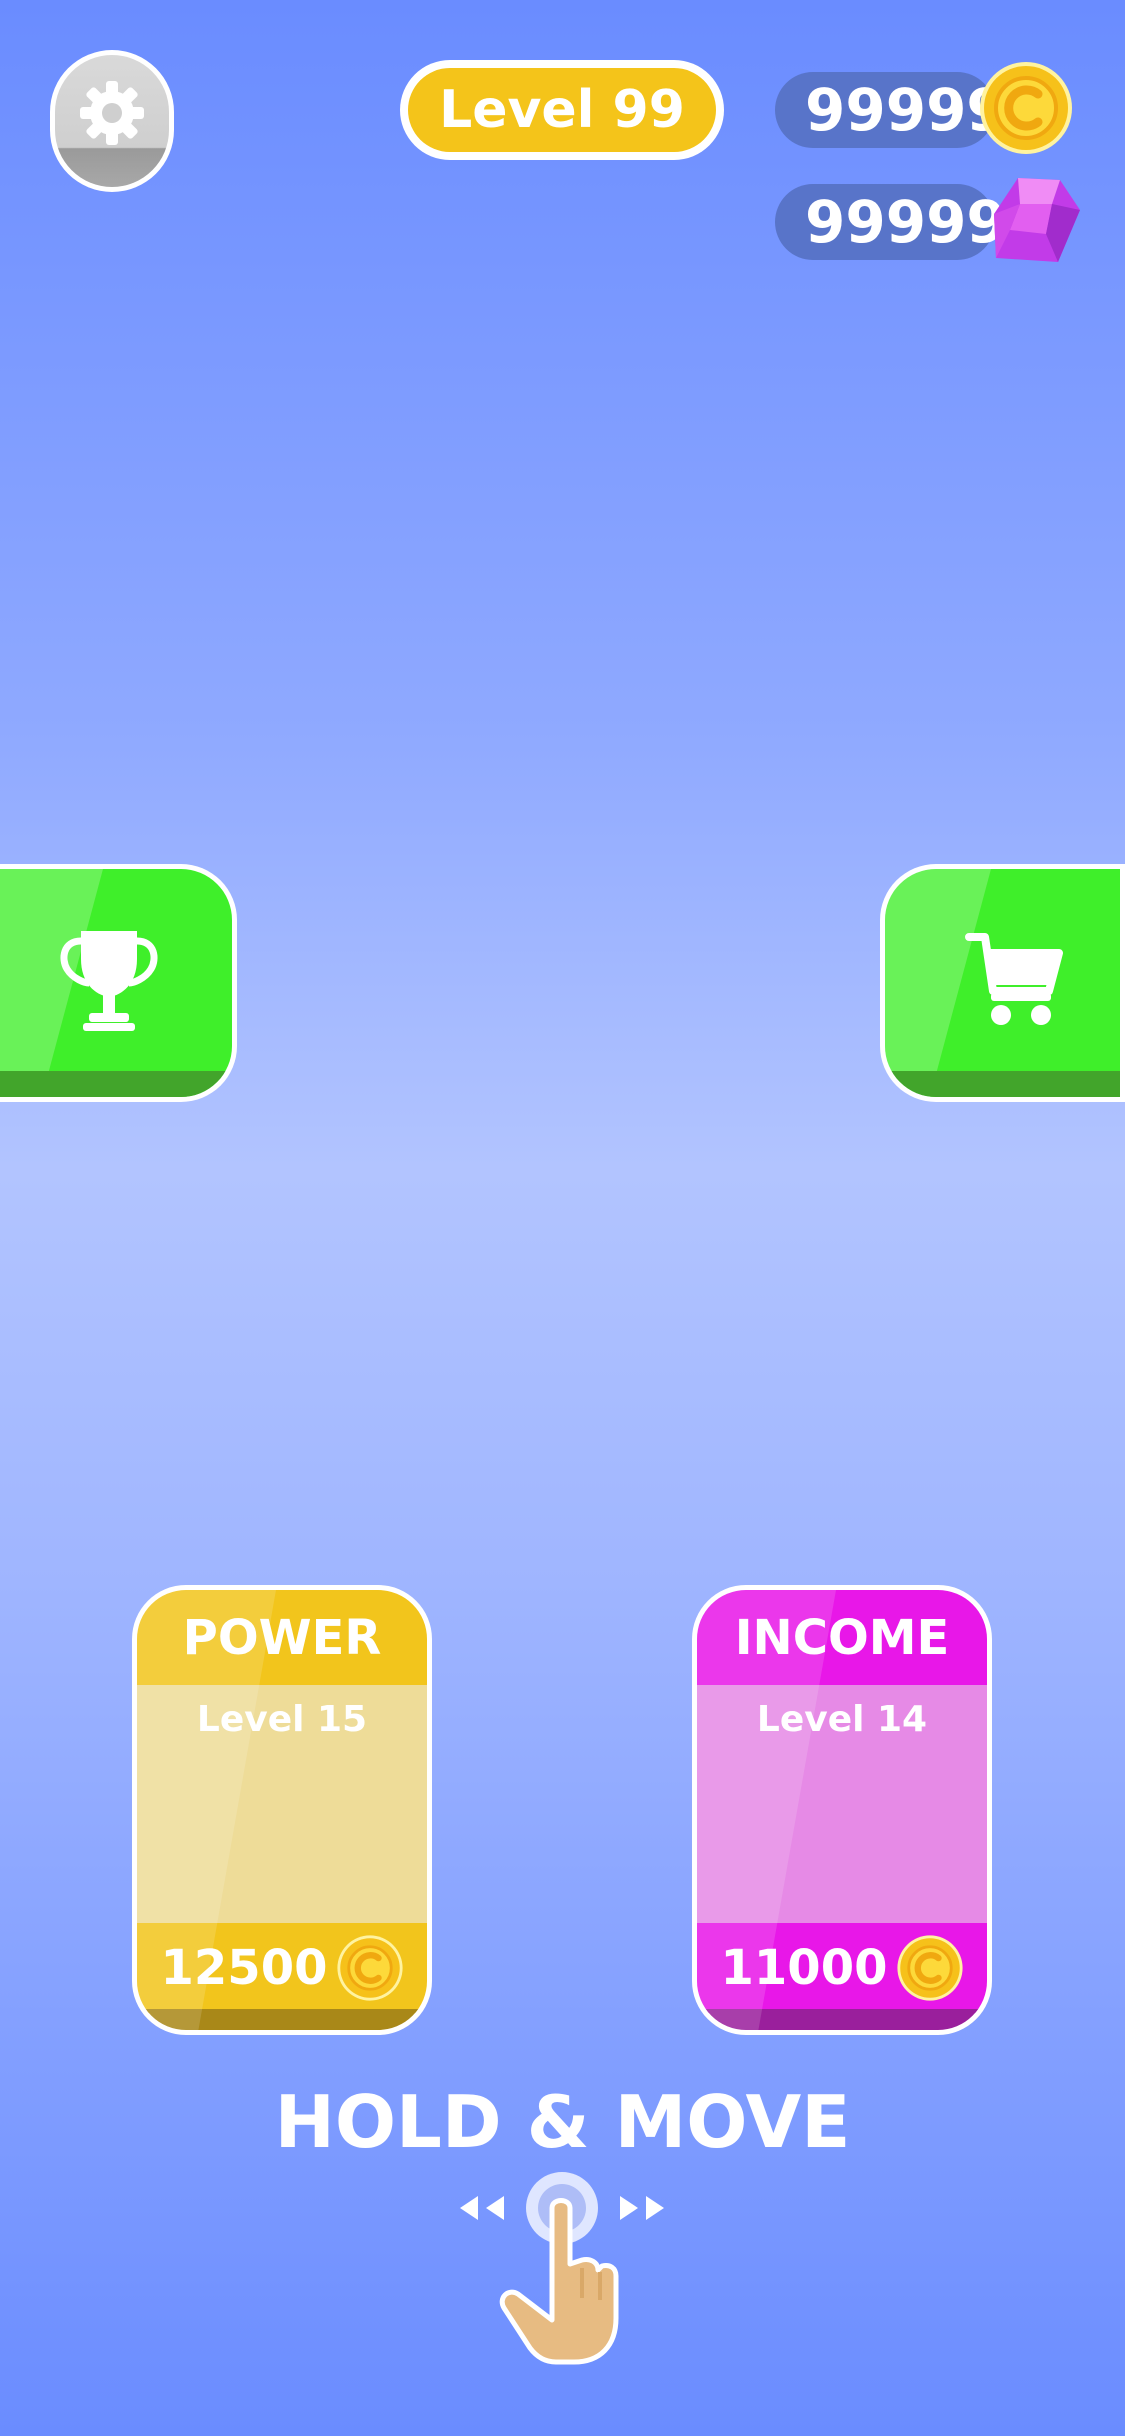 The height and width of the screenshot is (2436, 1125). I want to click on coin-counter: 99999, so click(891, 110).